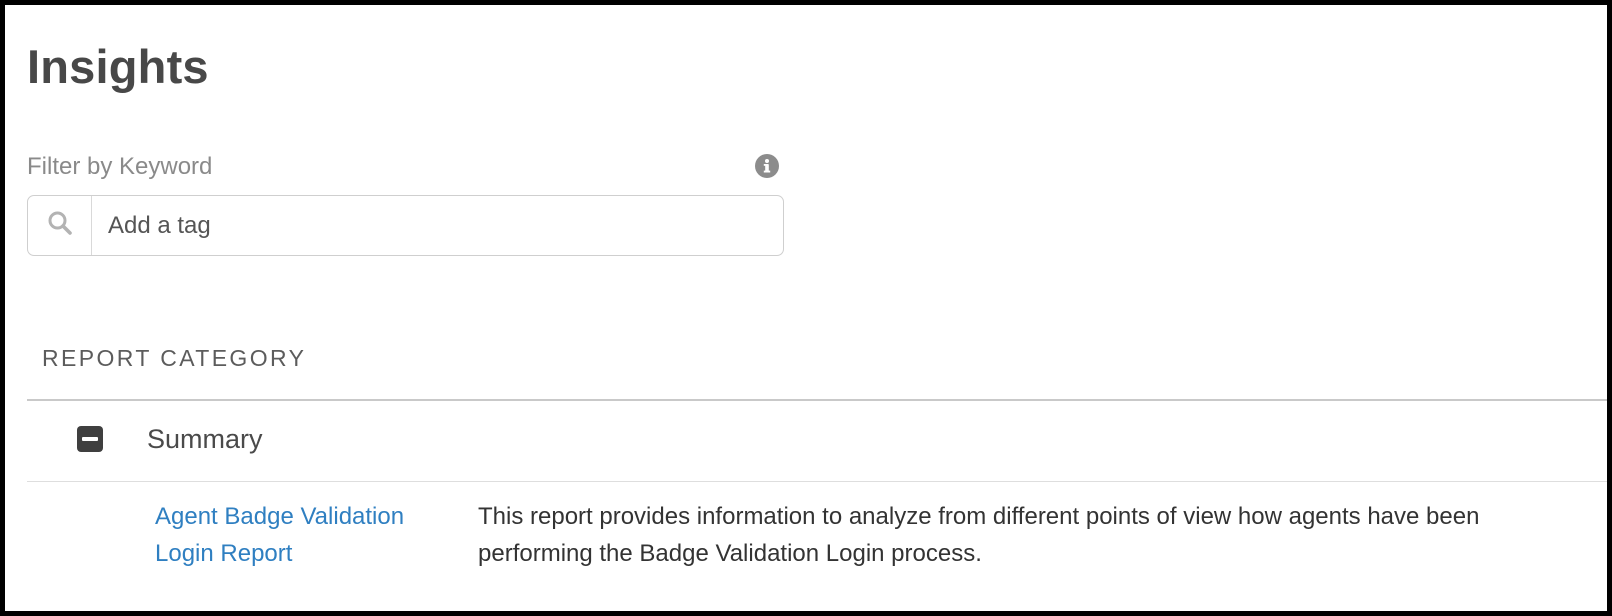 The height and width of the screenshot is (616, 1612). I want to click on report-category-header: REPORT CATEGORY, so click(174, 358).